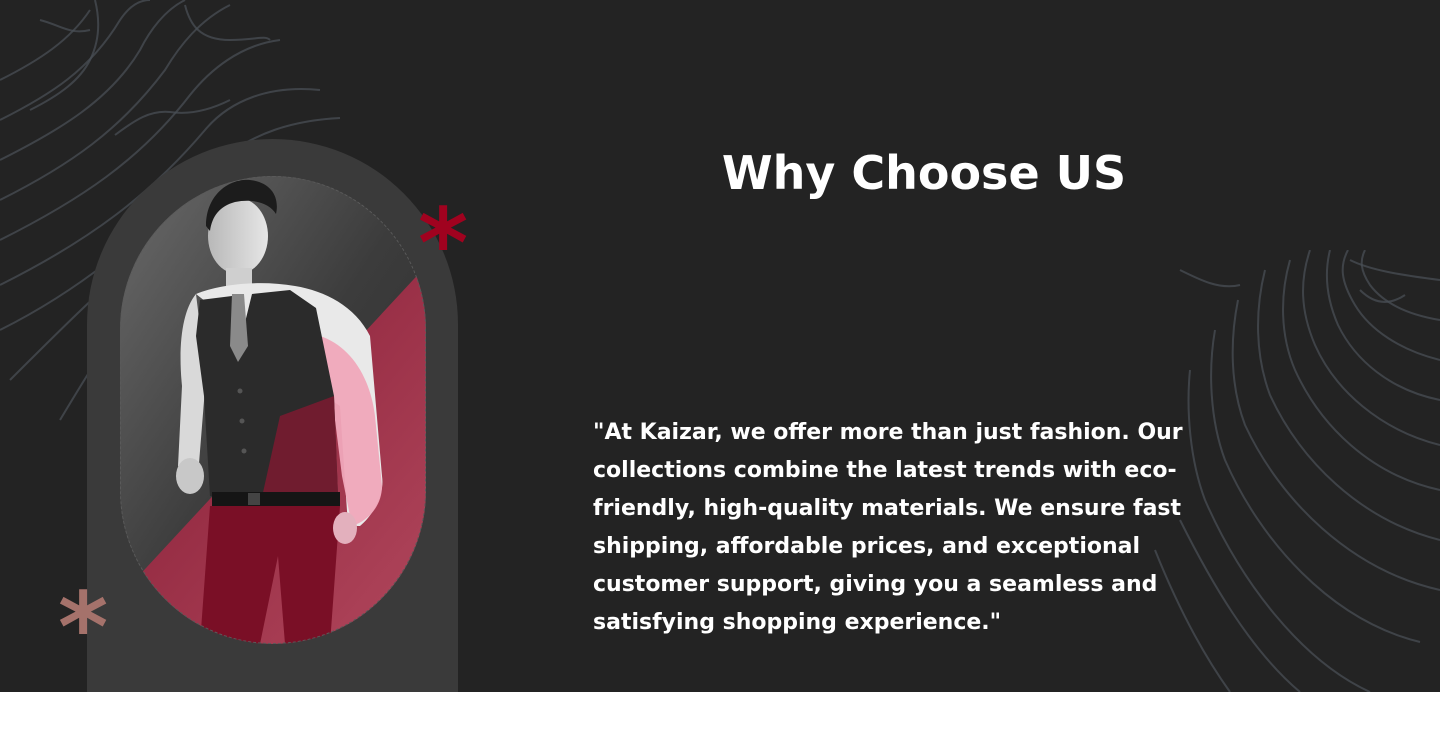 The image size is (1440, 746). Describe the element at coordinates (273, 410) in the screenshot. I see `fashion-model-image` at that location.